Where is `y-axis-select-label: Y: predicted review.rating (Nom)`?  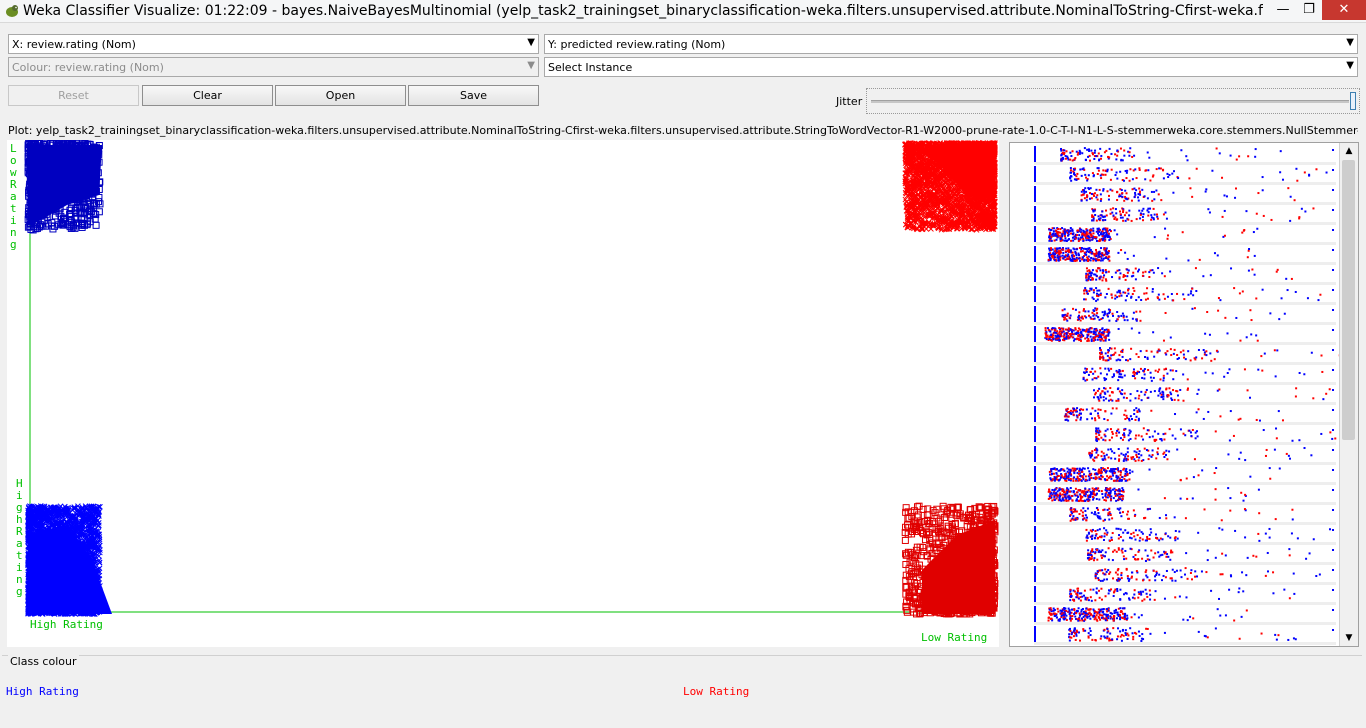 y-axis-select-label: Y: predicted review.rating (Nom) is located at coordinates (637, 44).